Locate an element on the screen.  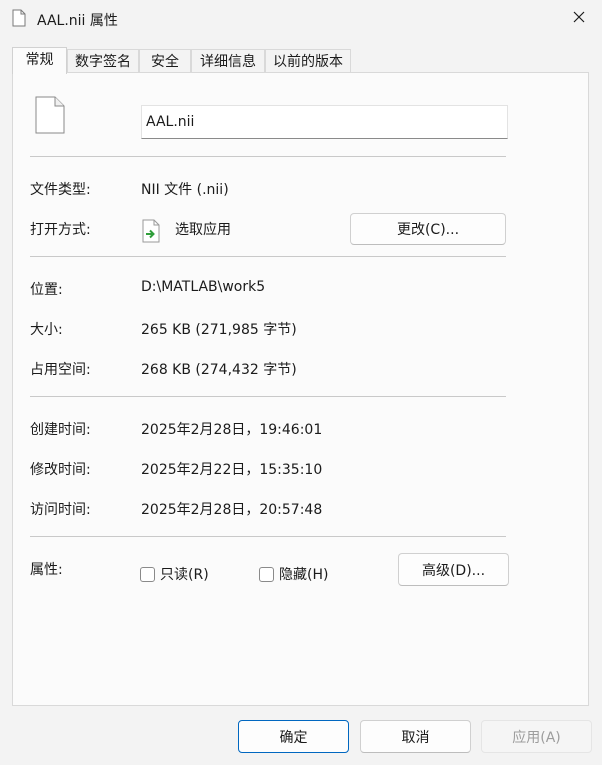
cancel-button-label: 取消 is located at coordinates (415, 737).